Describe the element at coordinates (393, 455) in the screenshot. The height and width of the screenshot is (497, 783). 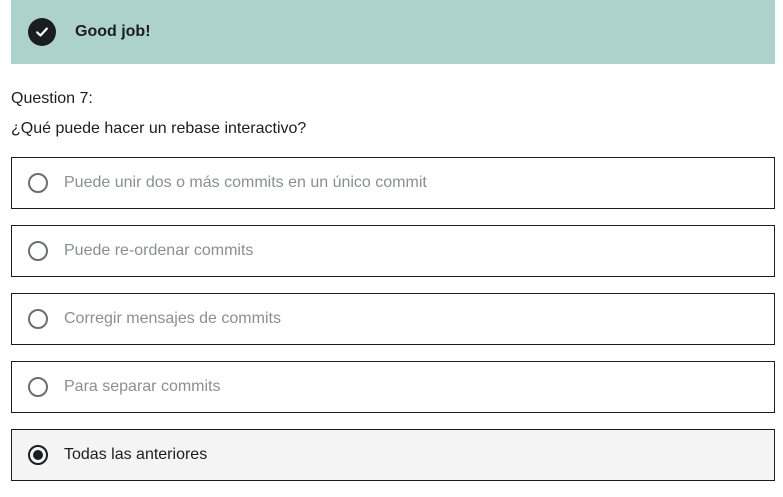
I see `answer-option-selected: Todas las anteriores` at that location.